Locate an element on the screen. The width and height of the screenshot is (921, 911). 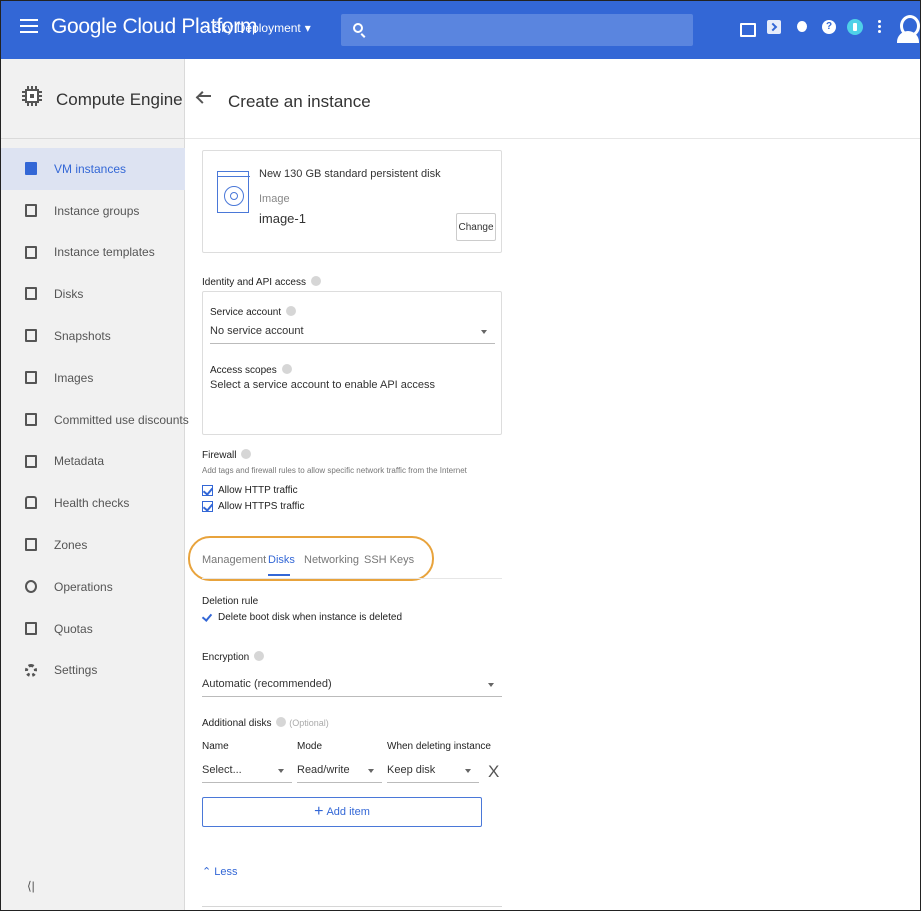
disk-mode-value: Read/write is located at coordinates (323, 770).